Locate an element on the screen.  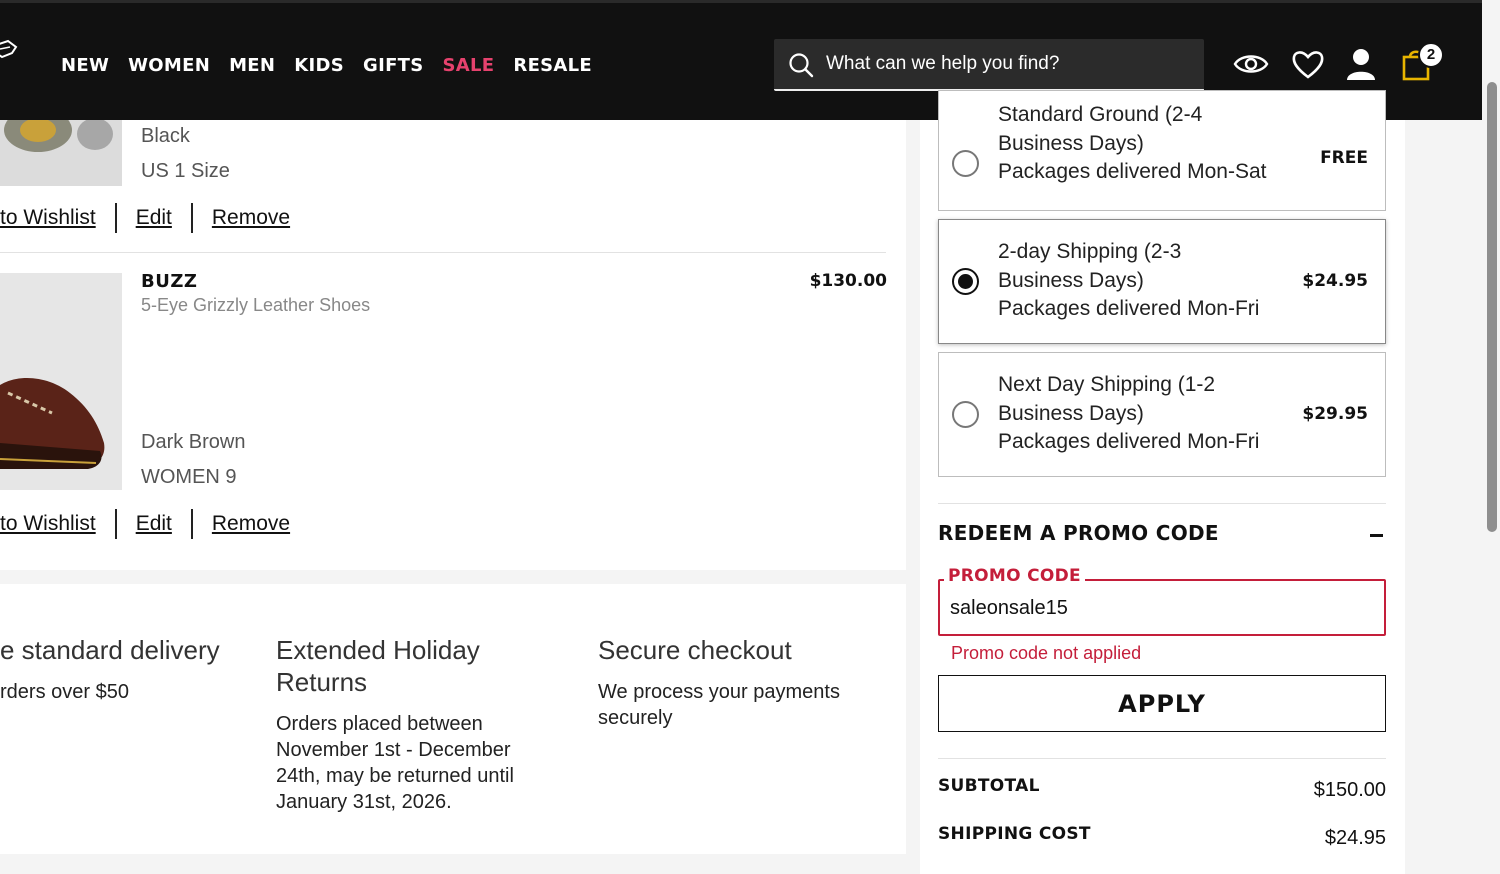
benefit-delivery-text: rders over $50 is located at coordinates (64, 692).